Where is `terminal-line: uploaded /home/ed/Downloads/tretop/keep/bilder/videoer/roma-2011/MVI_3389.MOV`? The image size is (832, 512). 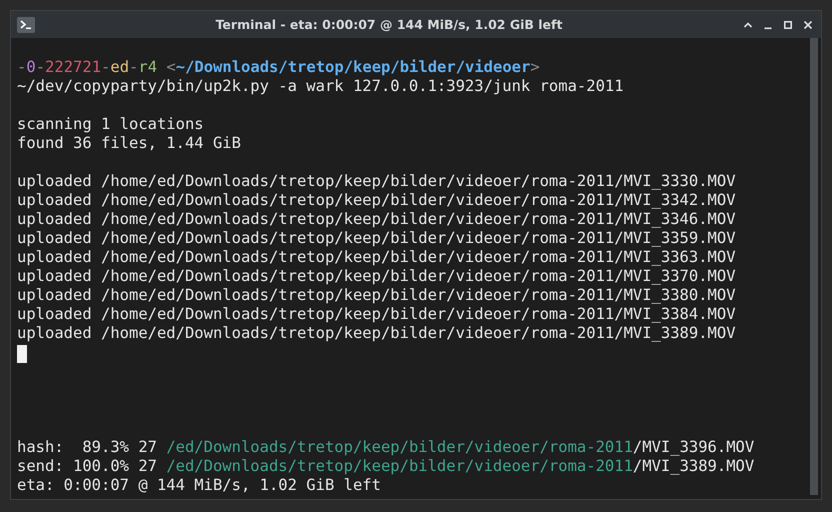
terminal-line: uploaded /home/ed/Downloads/tretop/keep/bilder/videoer/roma-2011/MVI_3389.MOV is located at coordinates (377, 333).